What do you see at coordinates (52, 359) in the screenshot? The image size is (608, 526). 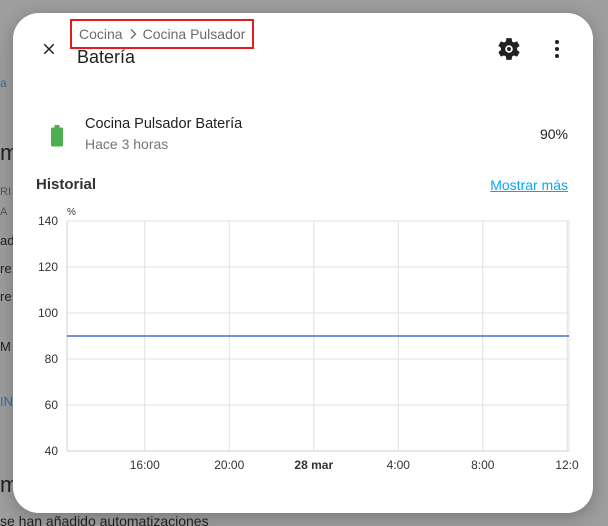 I see `y-tick-label: 80` at bounding box center [52, 359].